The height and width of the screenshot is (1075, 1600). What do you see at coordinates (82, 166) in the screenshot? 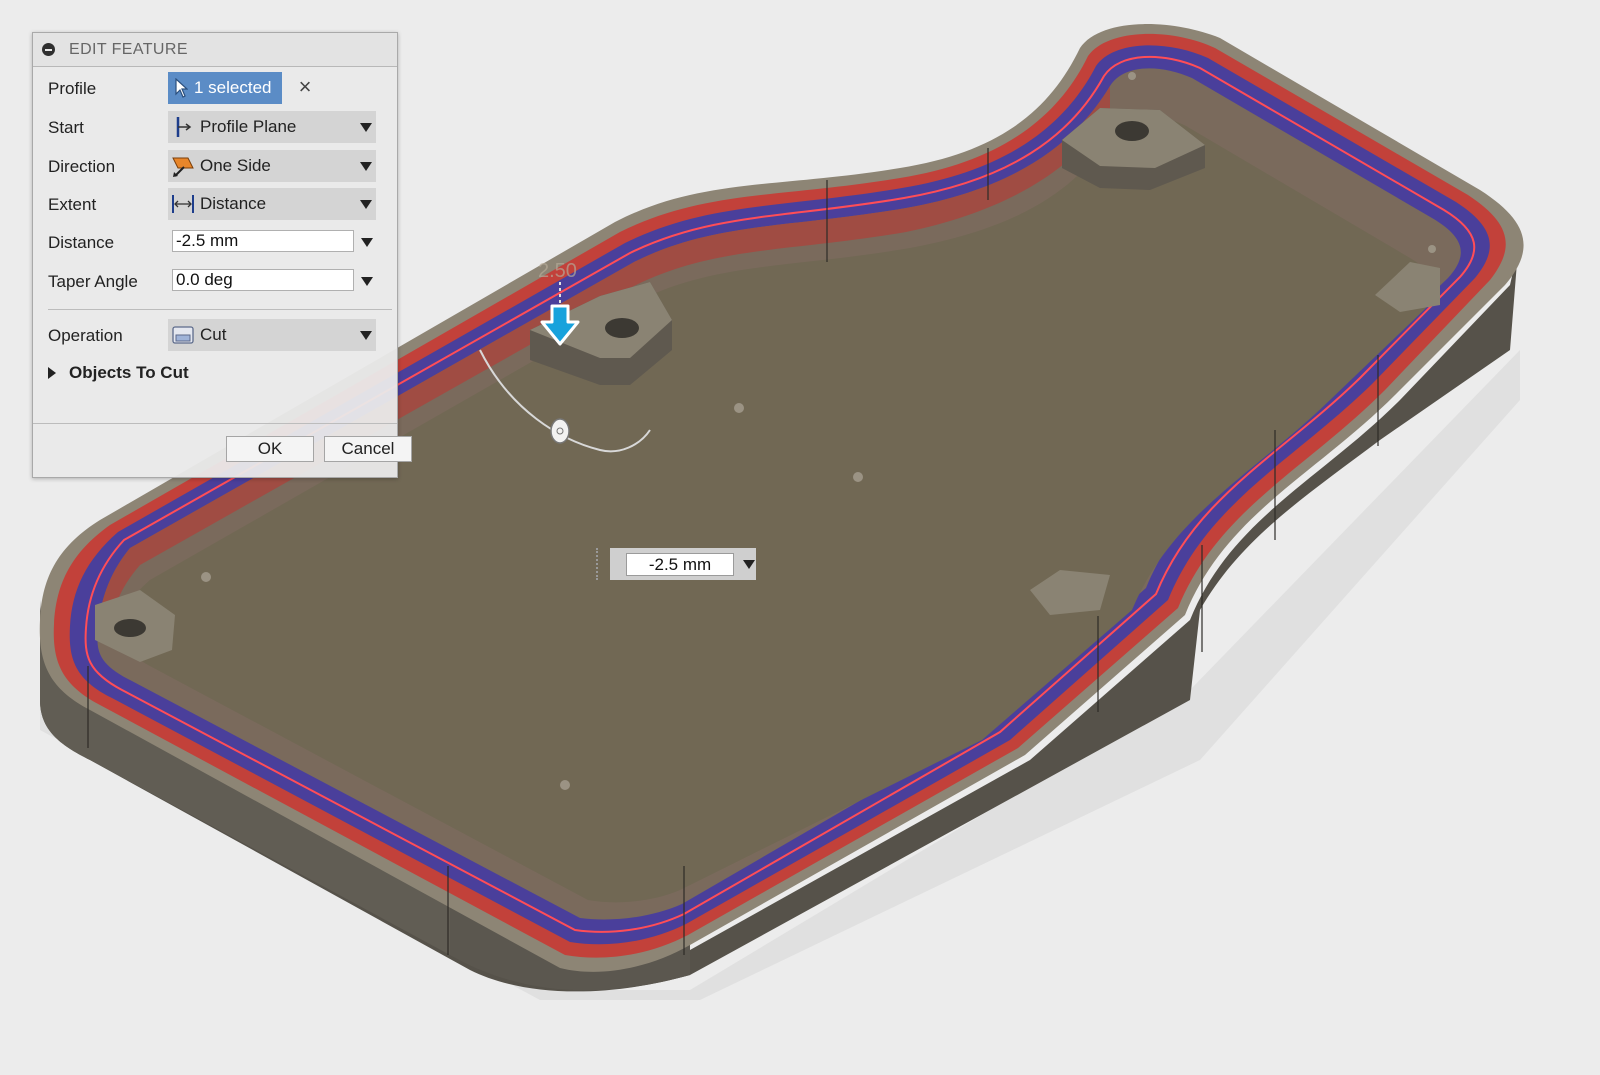
I see `direction-label: Direction` at bounding box center [82, 166].